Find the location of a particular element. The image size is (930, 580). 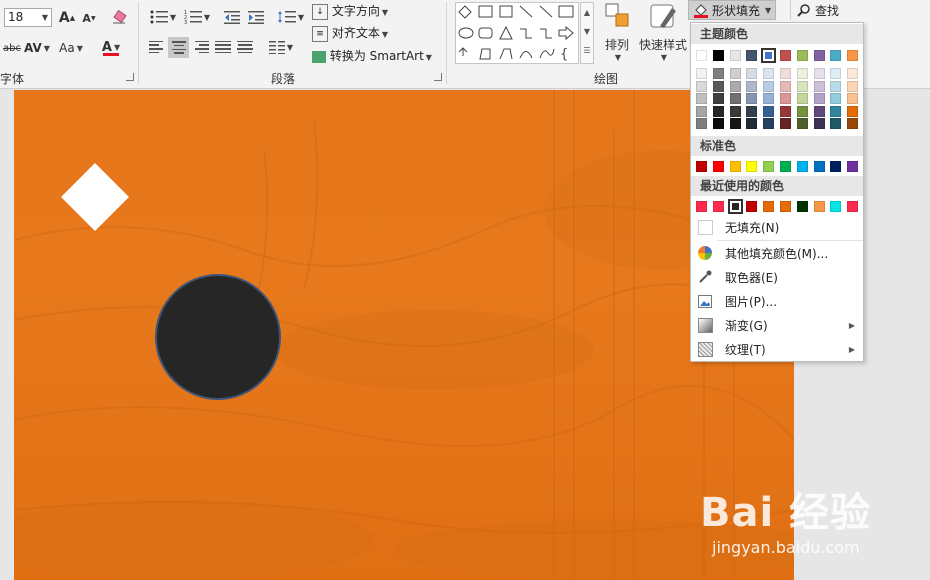

line-shape-icon is located at coordinates (526, 11).